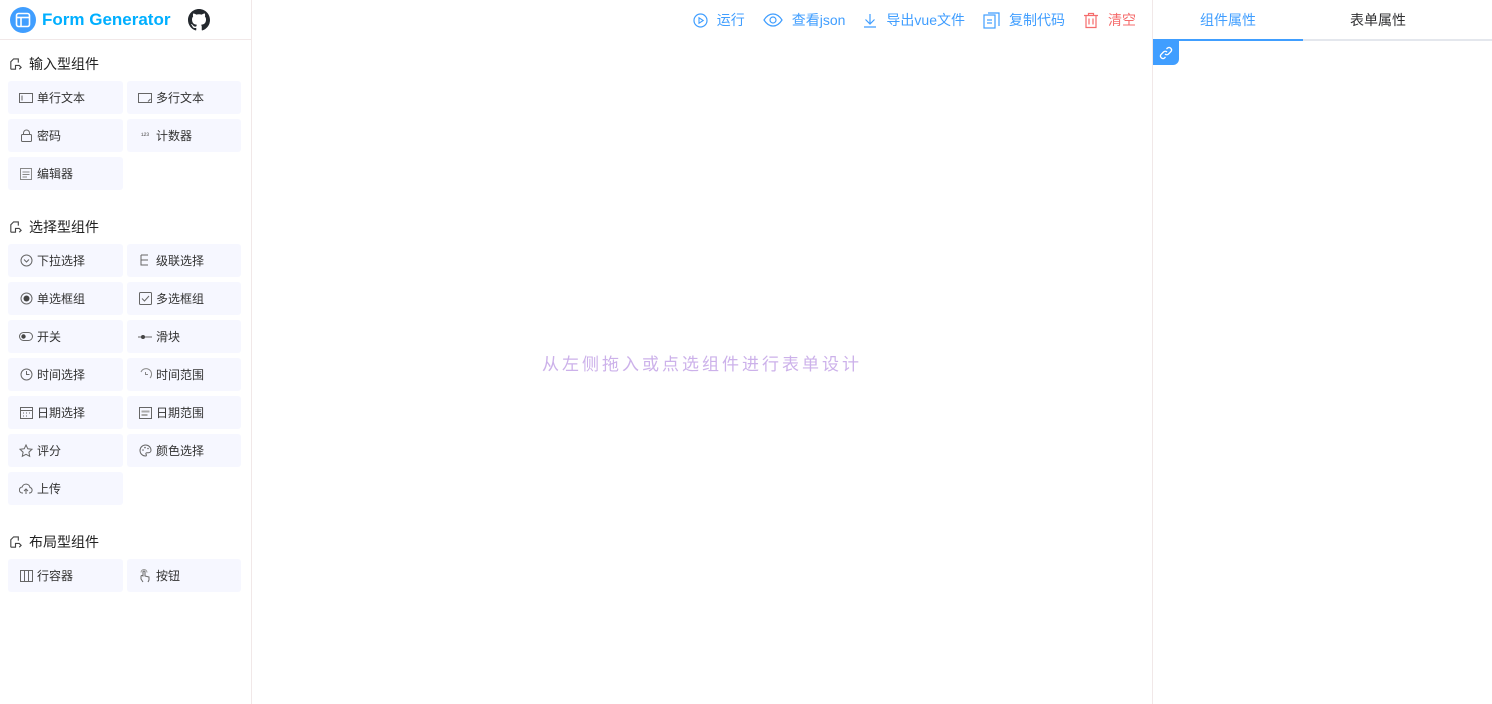 The width and height of the screenshot is (1492, 704). What do you see at coordinates (925, 20) in the screenshot?
I see `export-vue-label: 导出vue文件` at bounding box center [925, 20].